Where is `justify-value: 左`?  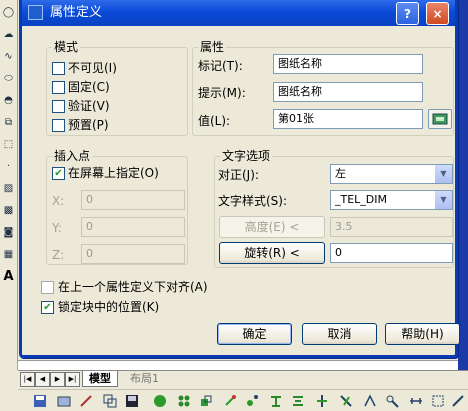
justify-value: 左 is located at coordinates (340, 173).